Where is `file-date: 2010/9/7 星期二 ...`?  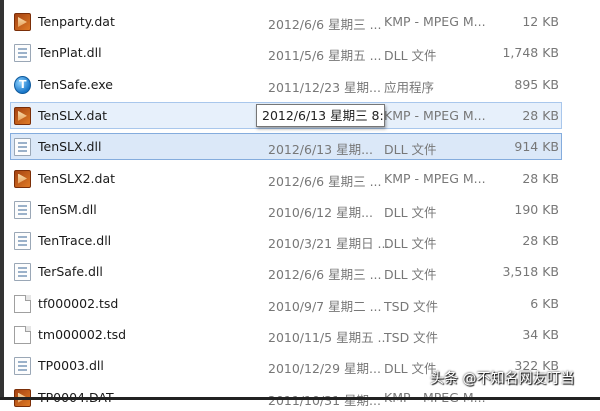
file-date: 2010/9/7 星期二 ... is located at coordinates (325, 306).